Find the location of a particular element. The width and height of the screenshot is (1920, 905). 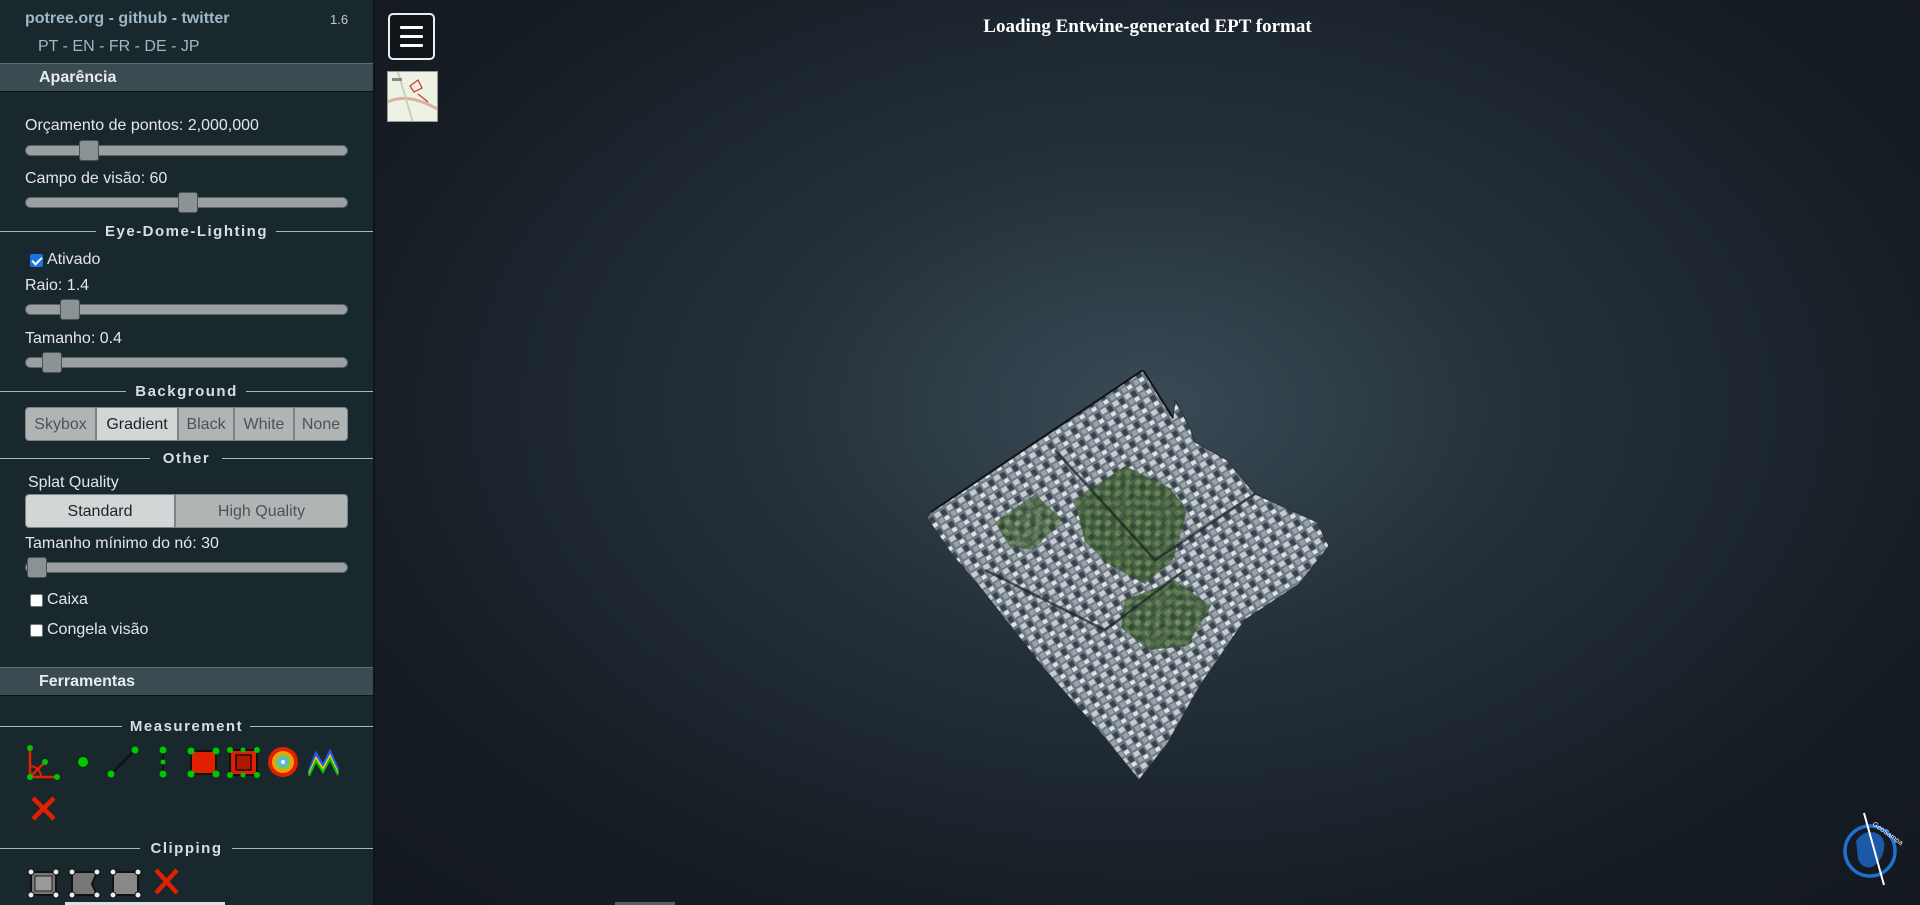

remove-all-icon is located at coordinates (43, 808).